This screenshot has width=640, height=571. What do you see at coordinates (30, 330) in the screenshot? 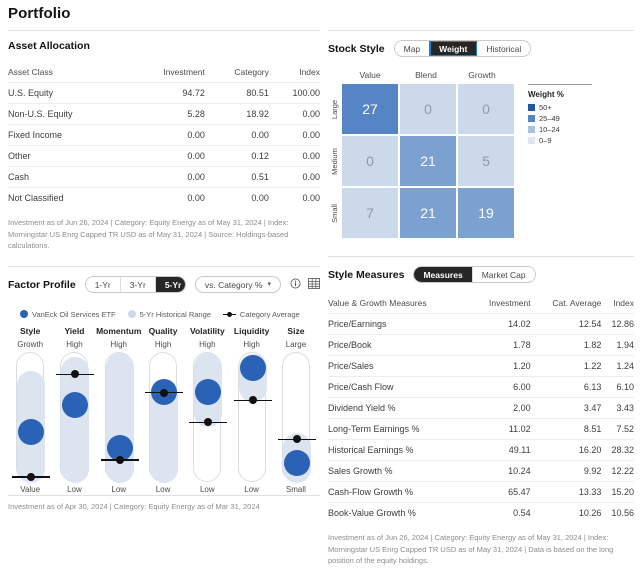
I see `factor-name: Style` at bounding box center [30, 330].